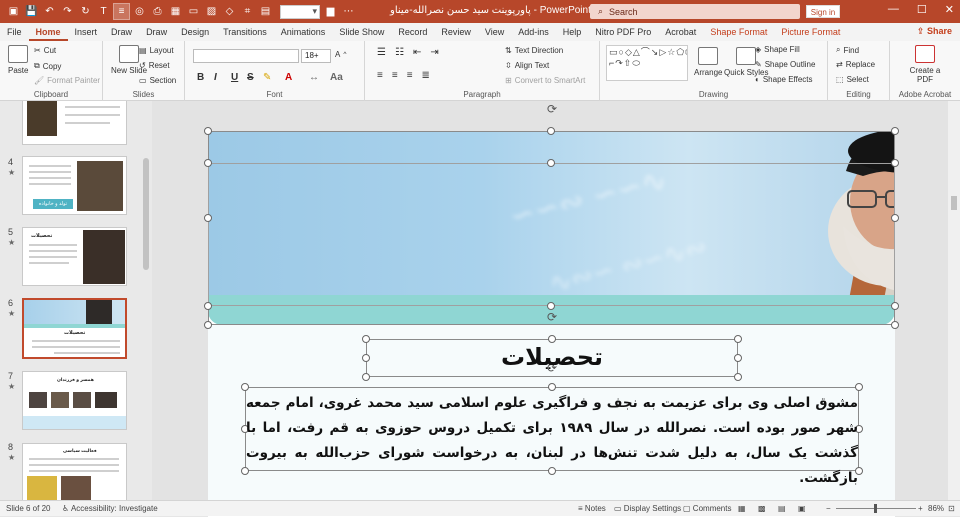 This screenshot has width=960, height=517. Describe the element at coordinates (925, 64) in the screenshot. I see `create-pdf-button: Create a PDF` at that location.